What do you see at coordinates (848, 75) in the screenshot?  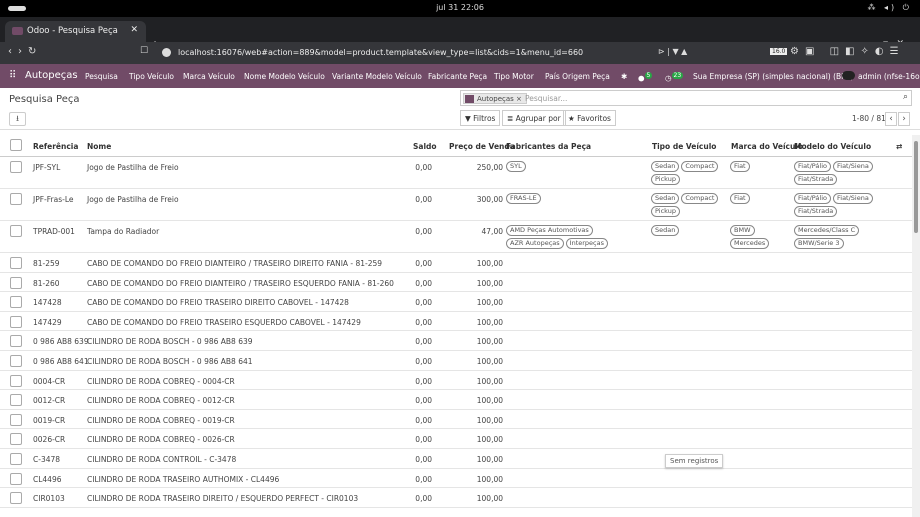 I see `avatar` at bounding box center [848, 75].